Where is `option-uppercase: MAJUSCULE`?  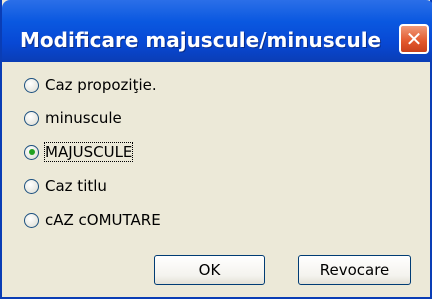 option-uppercase: MAJUSCULE is located at coordinates (79, 152).